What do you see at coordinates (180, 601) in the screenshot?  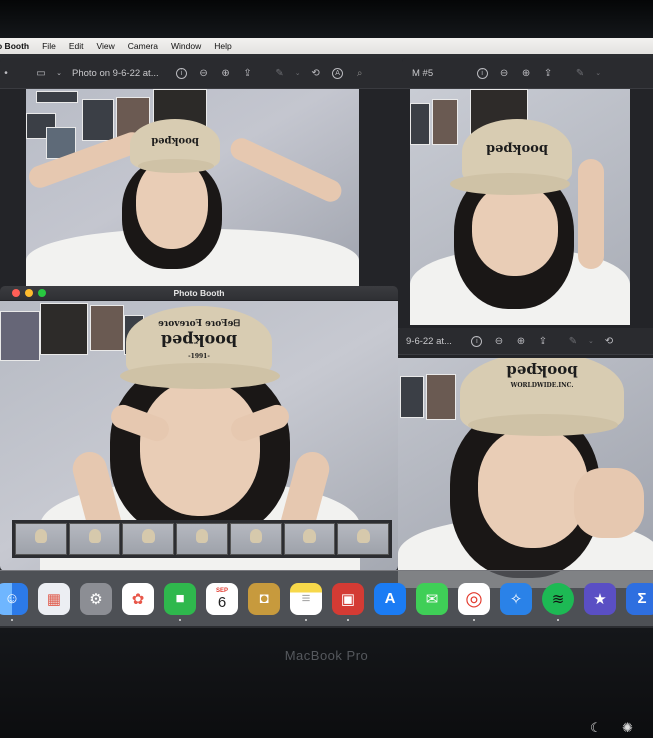 I see `facetime-icon: ■` at bounding box center [180, 601].